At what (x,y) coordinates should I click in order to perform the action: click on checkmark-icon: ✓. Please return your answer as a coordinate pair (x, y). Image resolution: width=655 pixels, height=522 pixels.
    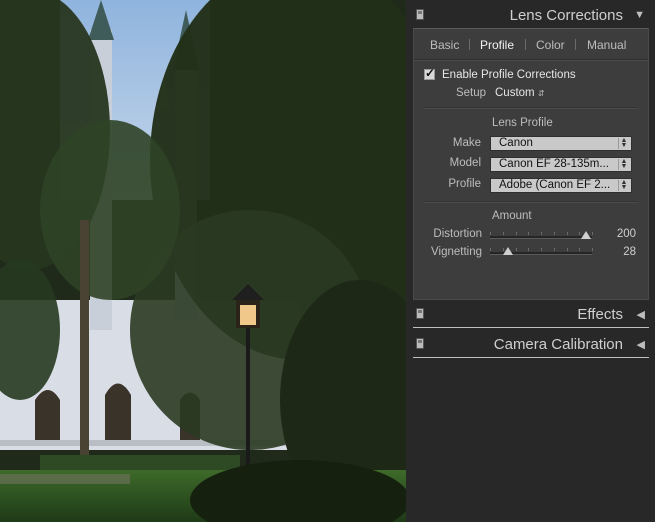
    Looking at the image, I should click on (430, 73).